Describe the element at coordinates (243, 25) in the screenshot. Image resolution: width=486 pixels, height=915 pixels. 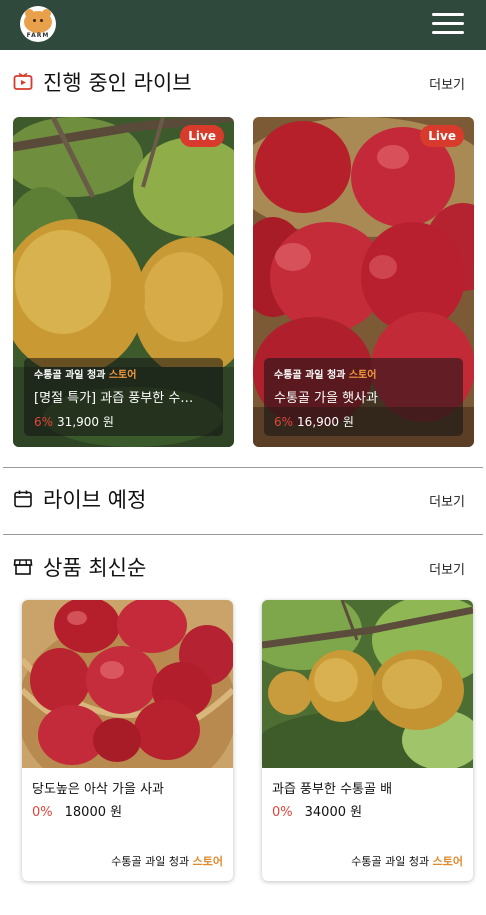
I see `app-header: FARM` at that location.